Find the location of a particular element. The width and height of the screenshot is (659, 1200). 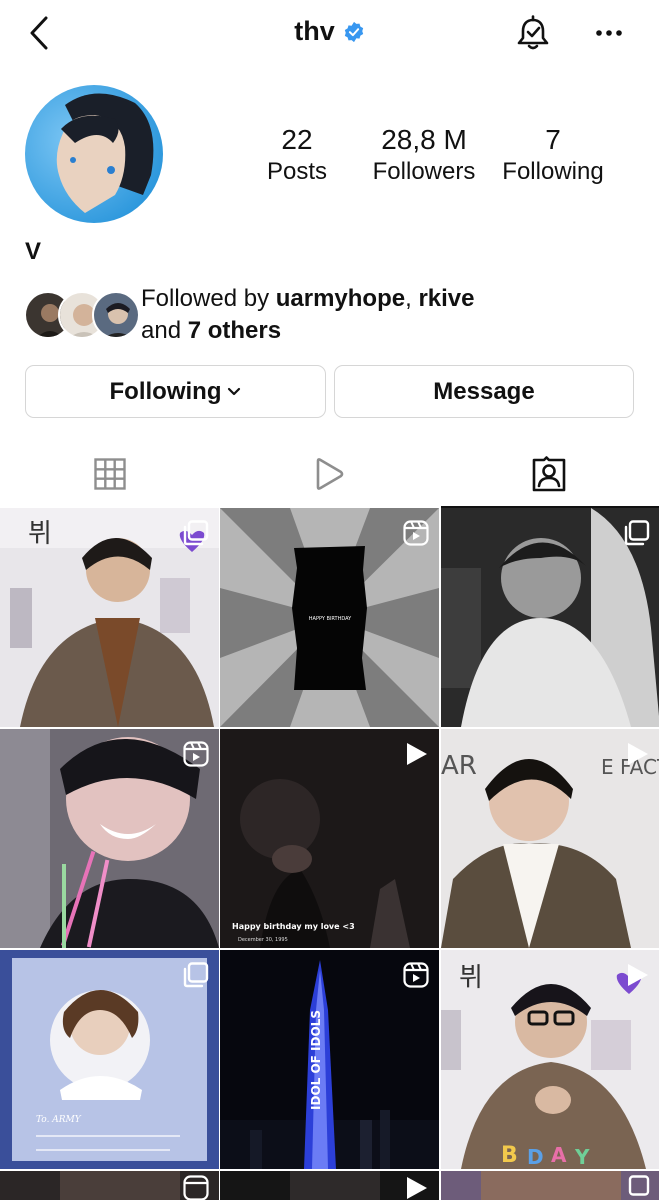

post-caption: HAPPY BIRTHDAY is located at coordinates (330, 619).